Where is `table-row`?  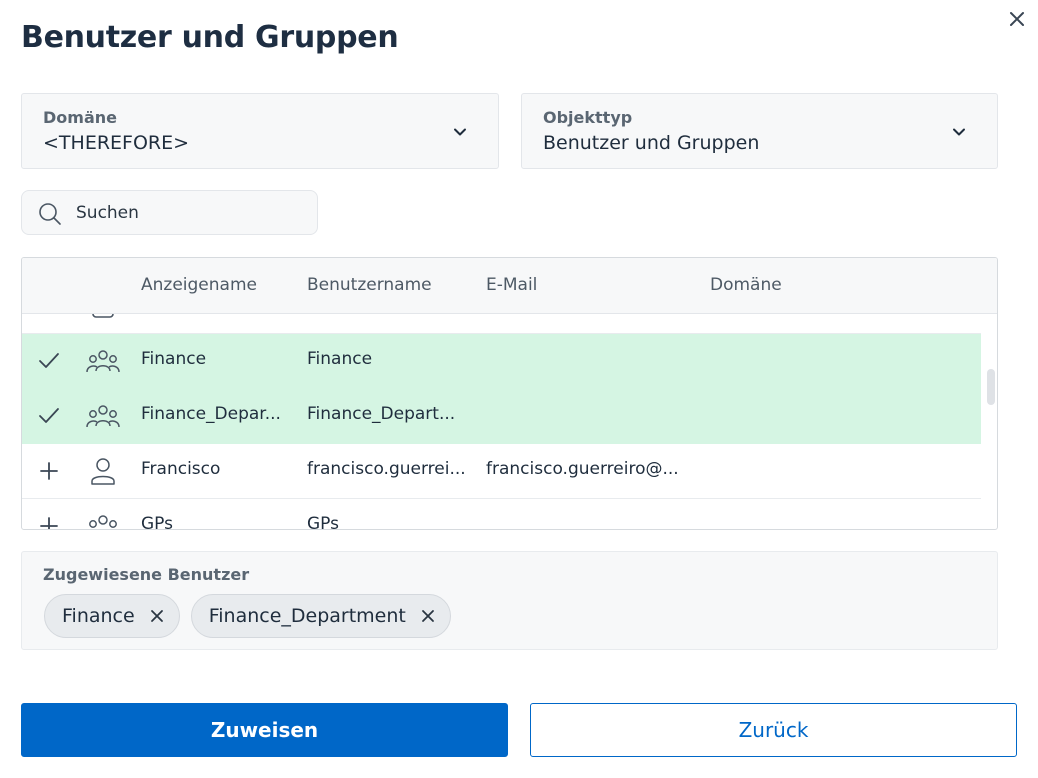
table-row is located at coordinates (501, 324).